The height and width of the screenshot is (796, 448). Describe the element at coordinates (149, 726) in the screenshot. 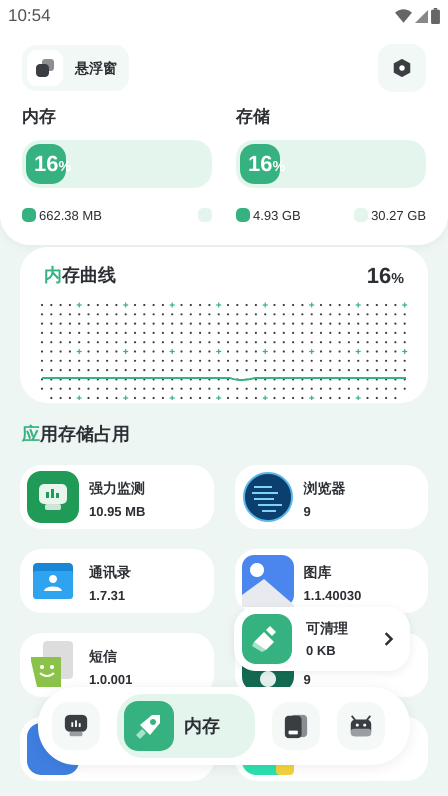

I see `rocket-icon` at that location.